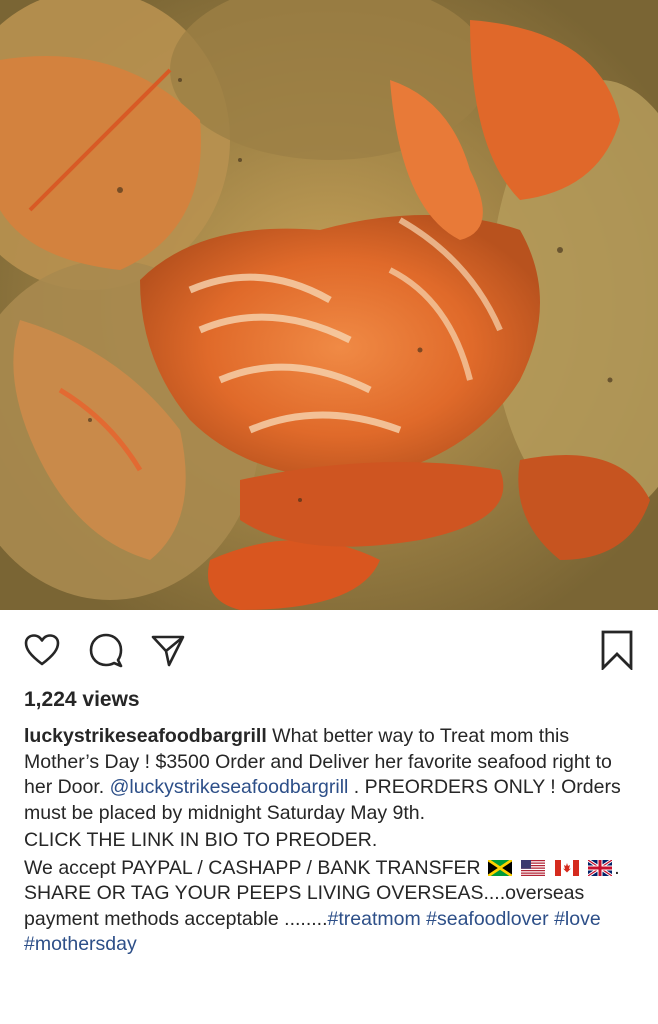 The image size is (658, 1024). Describe the element at coordinates (106, 650) in the screenshot. I see `comment-icon` at that location.